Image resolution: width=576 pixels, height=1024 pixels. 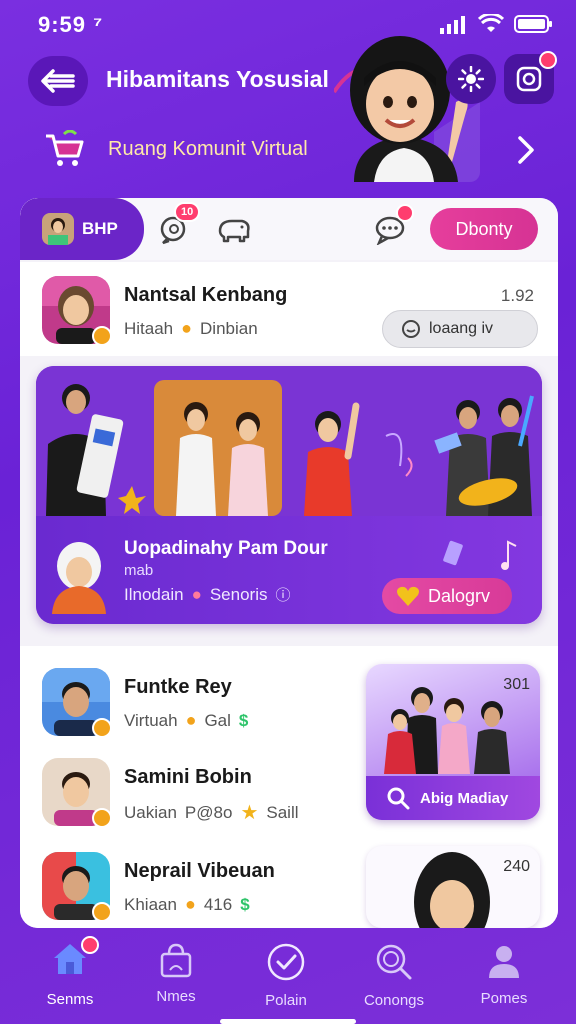 What do you see at coordinates (533, 24) in the screenshot?
I see `battery-icon` at bounding box center [533, 24].